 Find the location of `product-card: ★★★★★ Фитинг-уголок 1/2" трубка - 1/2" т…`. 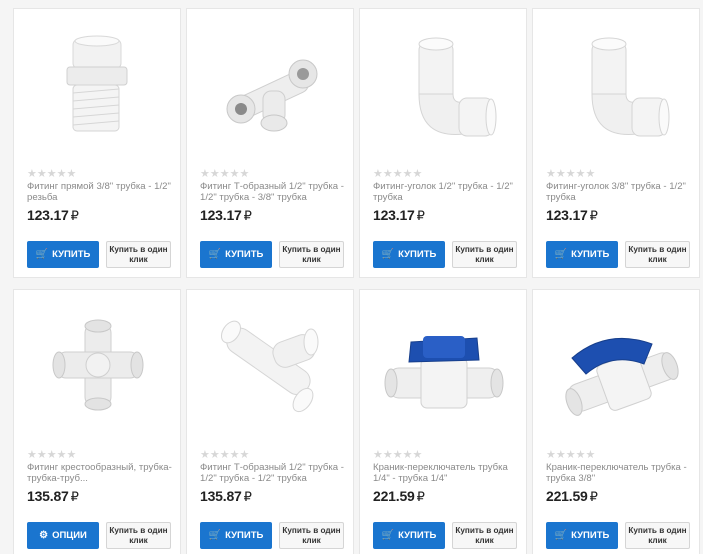

product-card: ★★★★★ Фитинг-уголок 1/2" трубка - 1/2" т… is located at coordinates (443, 143).